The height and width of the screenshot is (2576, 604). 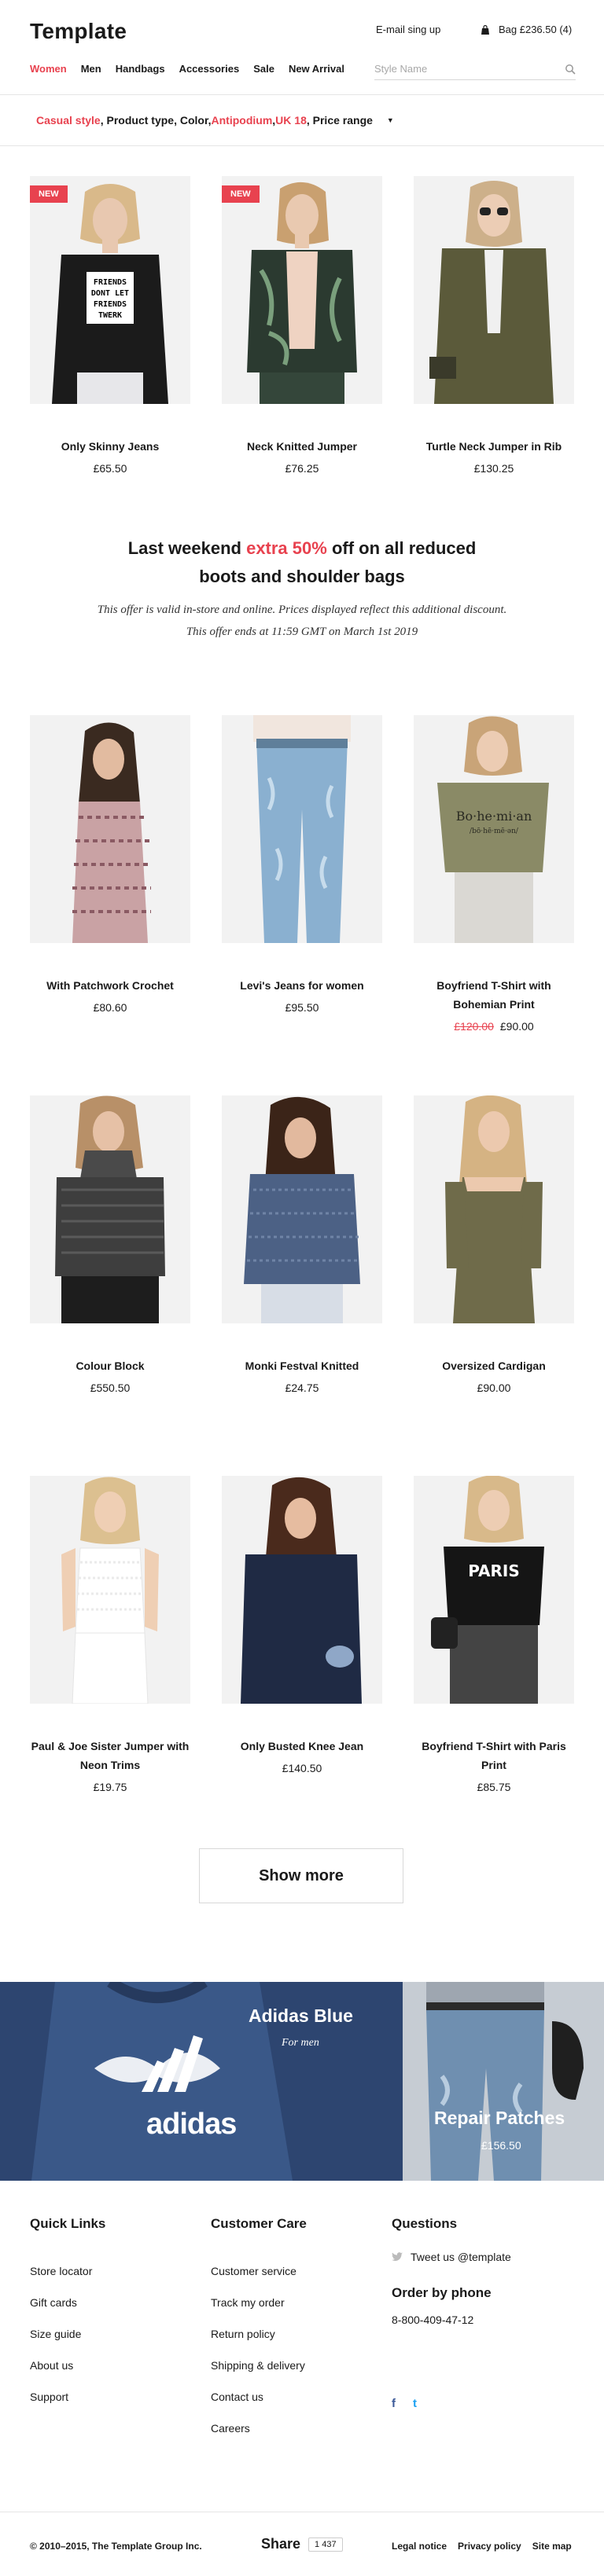 I want to click on footer-link-careers: Careers, so click(x=259, y=2428).